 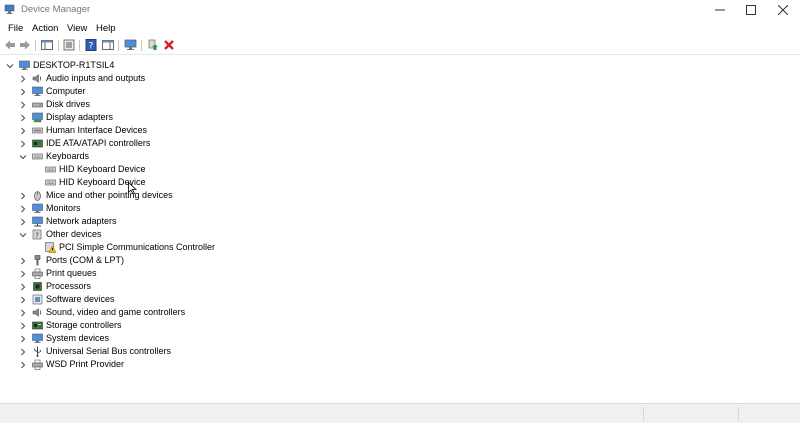 I want to click on system-devices-icon, so click(x=37, y=338).